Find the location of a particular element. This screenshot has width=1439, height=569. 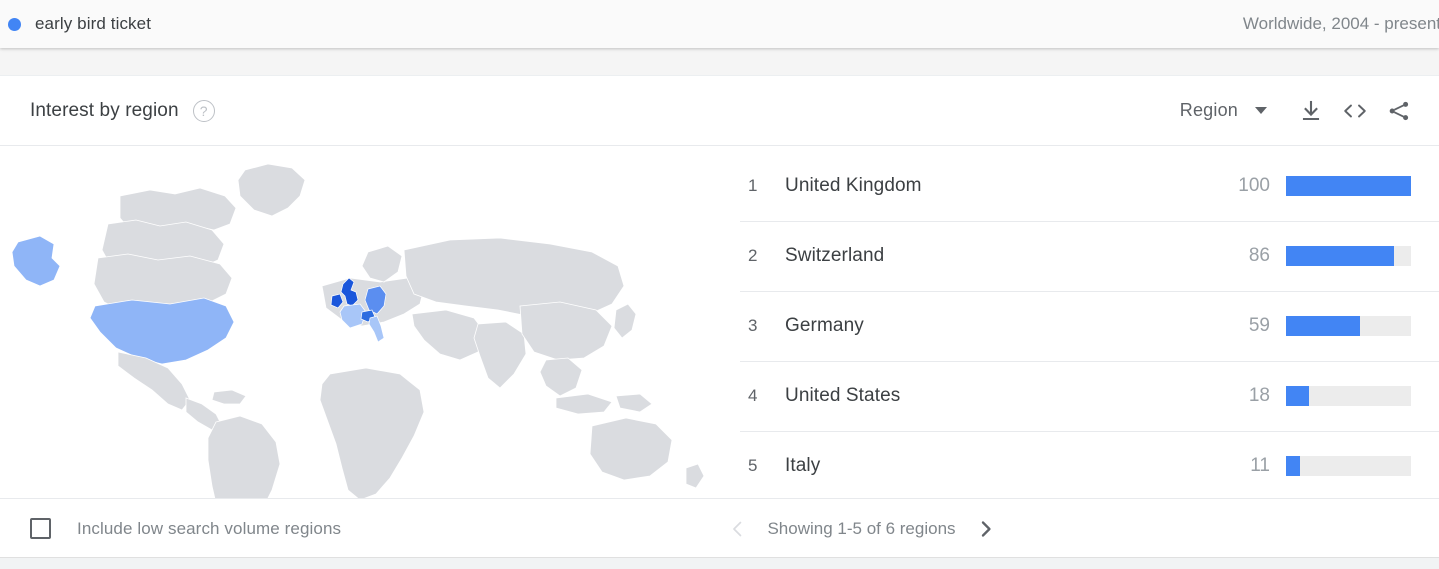

search-term-chip: early bird ticket is located at coordinates (621, 24).